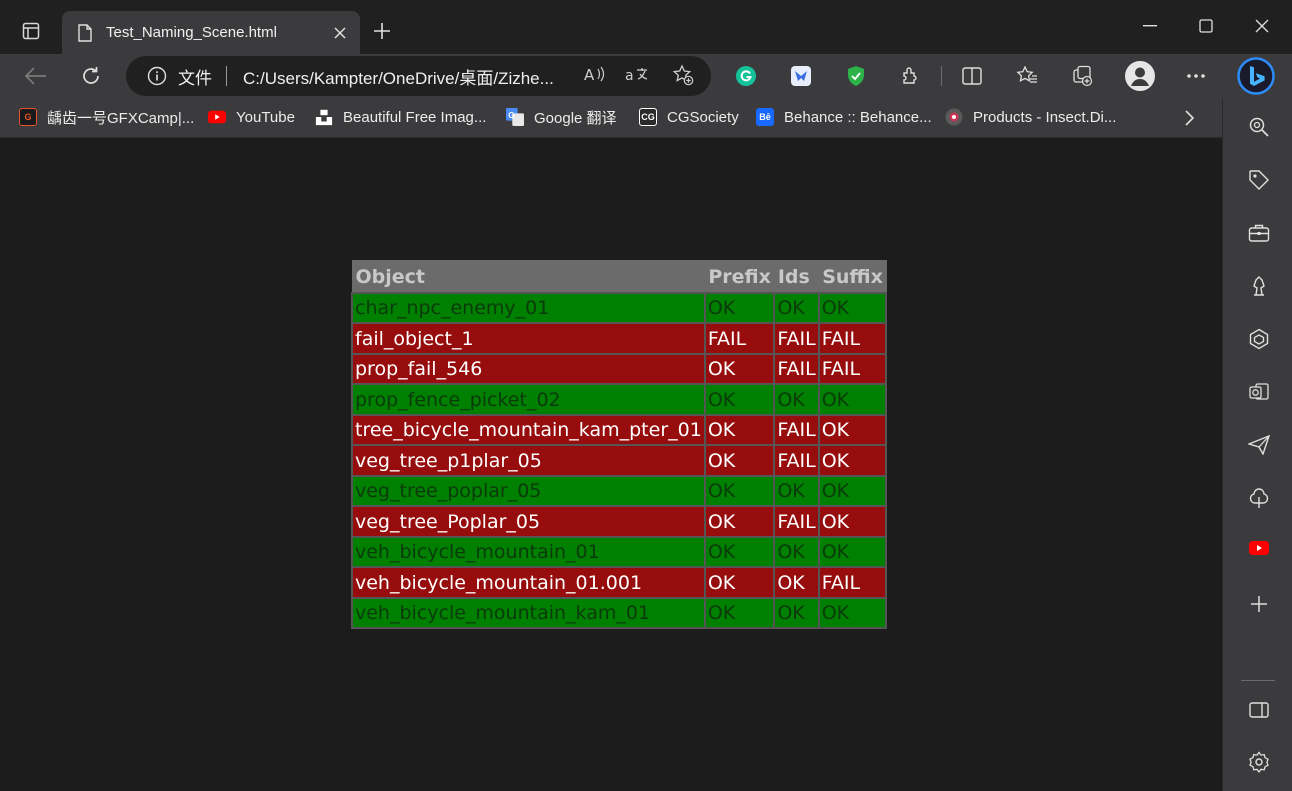 The width and height of the screenshot is (1292, 791). Describe the element at coordinates (1259, 286) in the screenshot. I see `games-icon` at that location.